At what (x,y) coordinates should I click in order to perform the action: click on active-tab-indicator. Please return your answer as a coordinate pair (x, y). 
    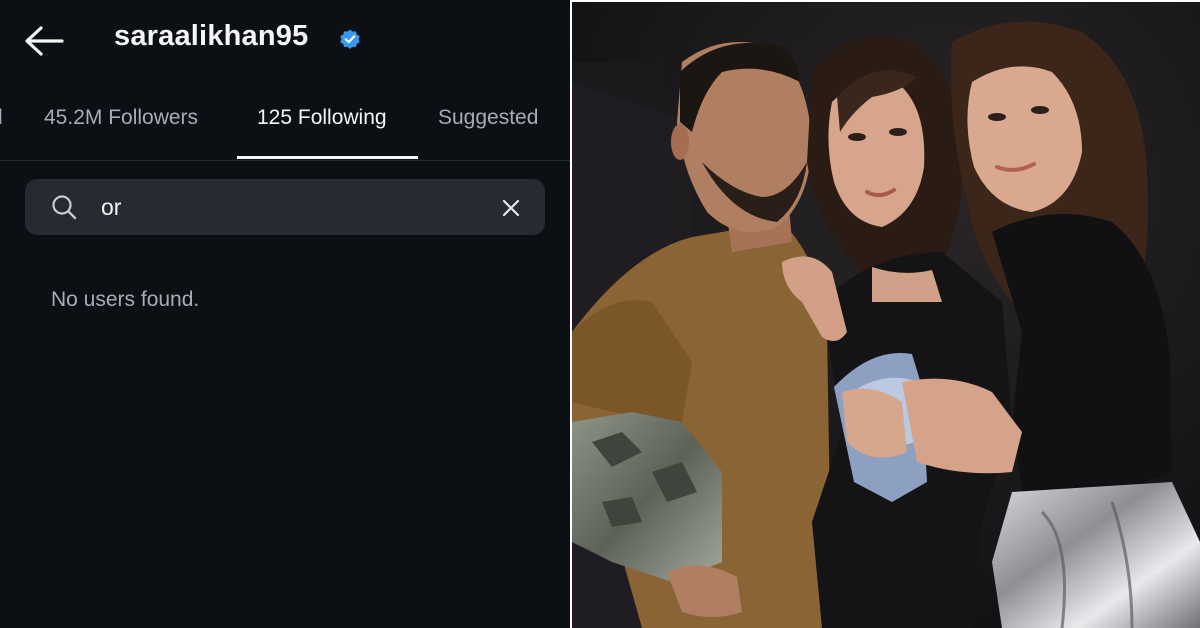
    Looking at the image, I should click on (327, 157).